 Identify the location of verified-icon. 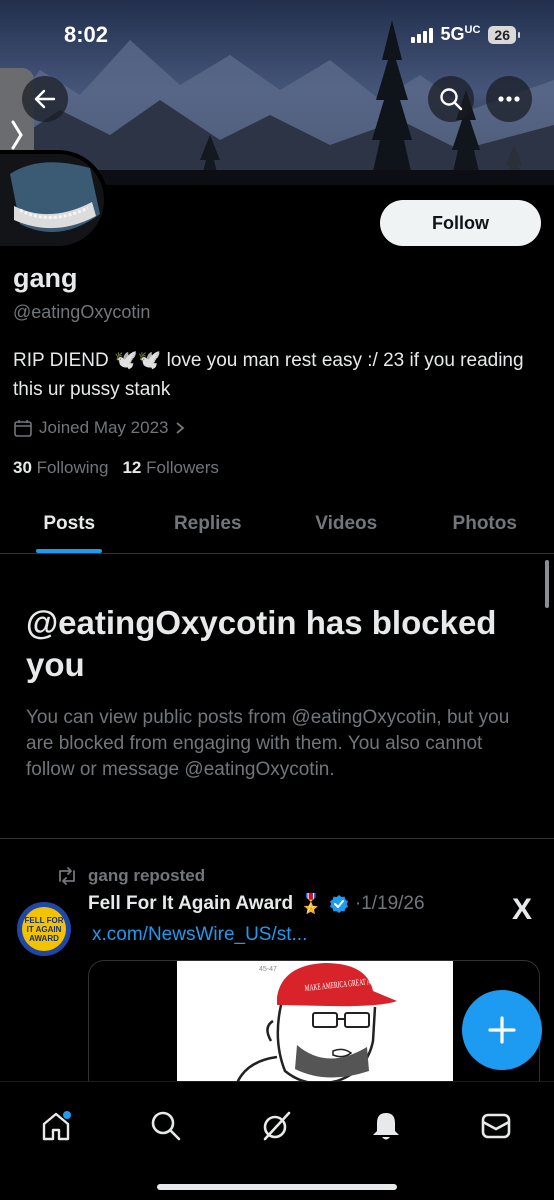
(338, 904).